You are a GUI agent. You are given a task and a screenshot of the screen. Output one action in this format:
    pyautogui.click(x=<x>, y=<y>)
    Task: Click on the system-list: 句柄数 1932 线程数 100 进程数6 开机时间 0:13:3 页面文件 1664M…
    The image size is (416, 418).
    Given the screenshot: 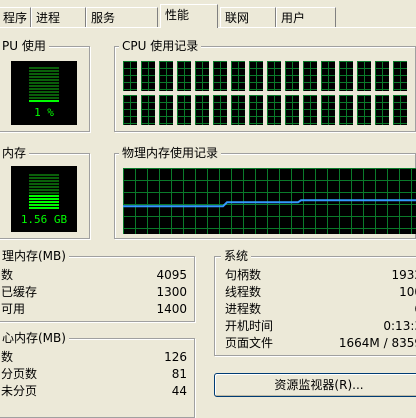 What is the action you would take?
    pyautogui.click(x=320, y=310)
    